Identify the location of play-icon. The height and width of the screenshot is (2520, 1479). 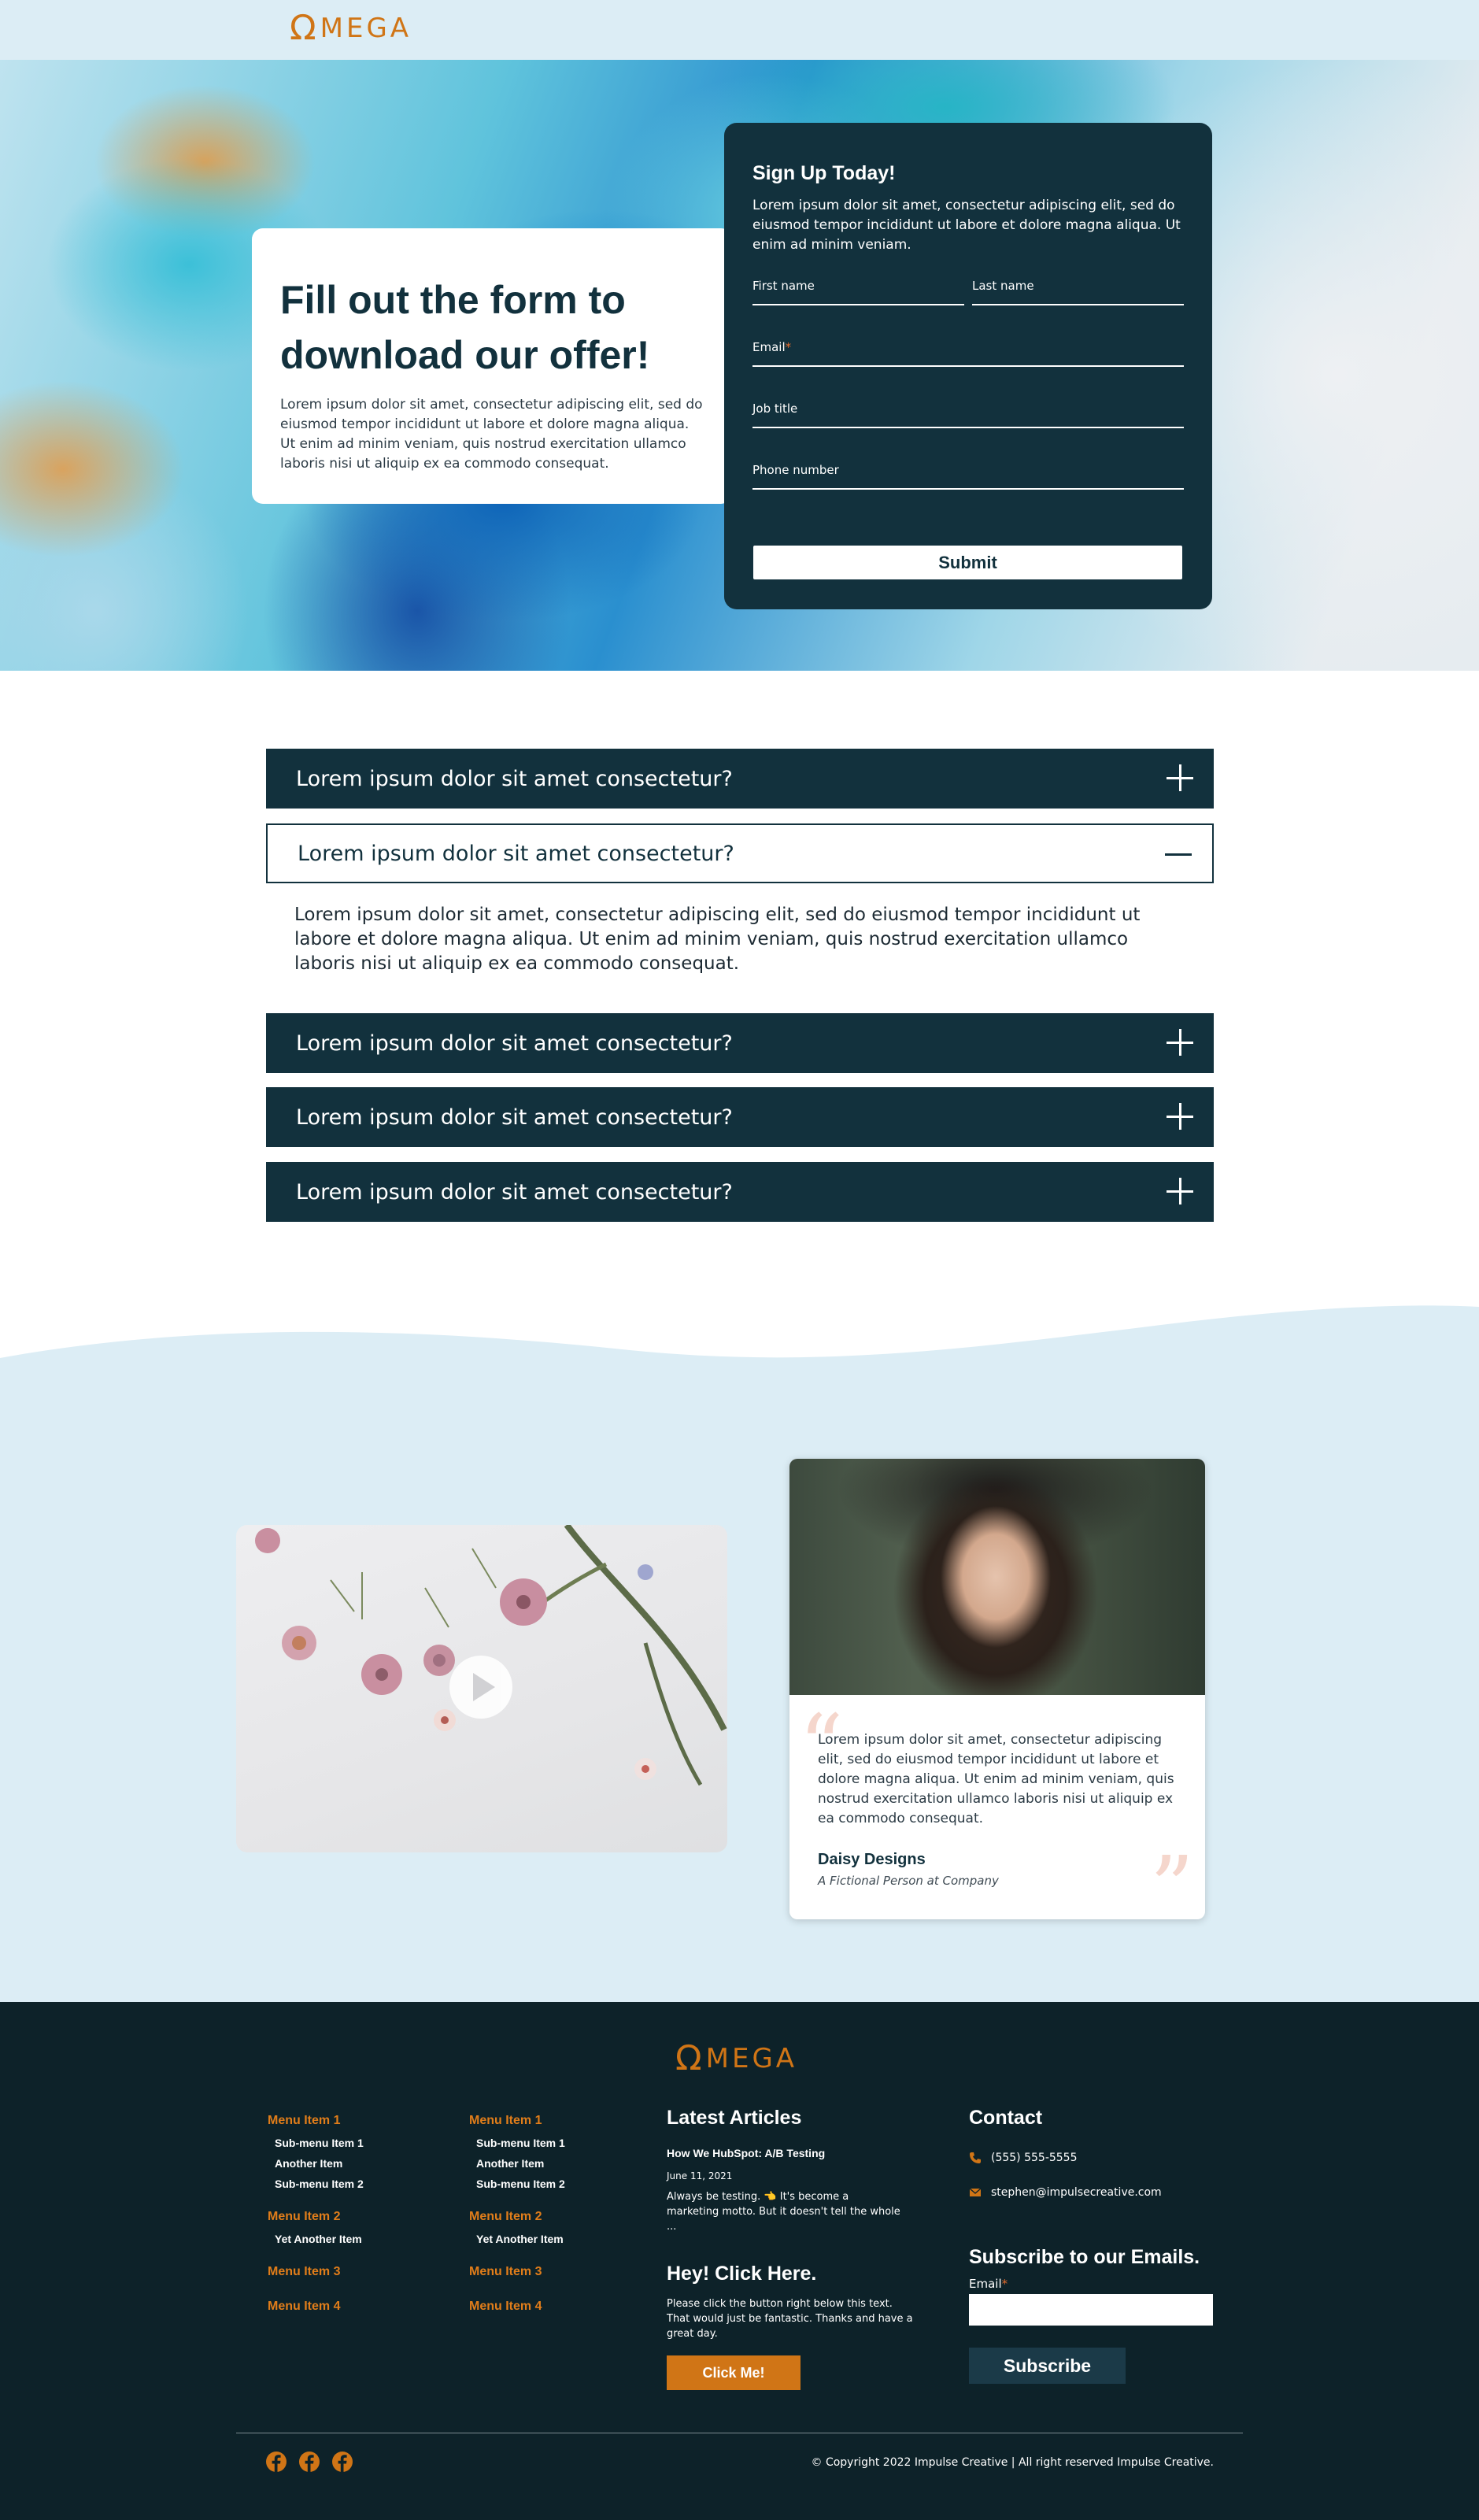
(480, 1688).